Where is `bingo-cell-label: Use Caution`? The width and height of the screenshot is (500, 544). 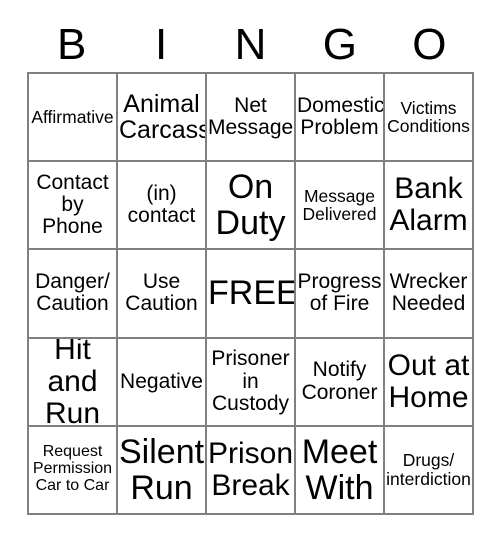
bingo-cell-label: Use Caution is located at coordinates (161, 293).